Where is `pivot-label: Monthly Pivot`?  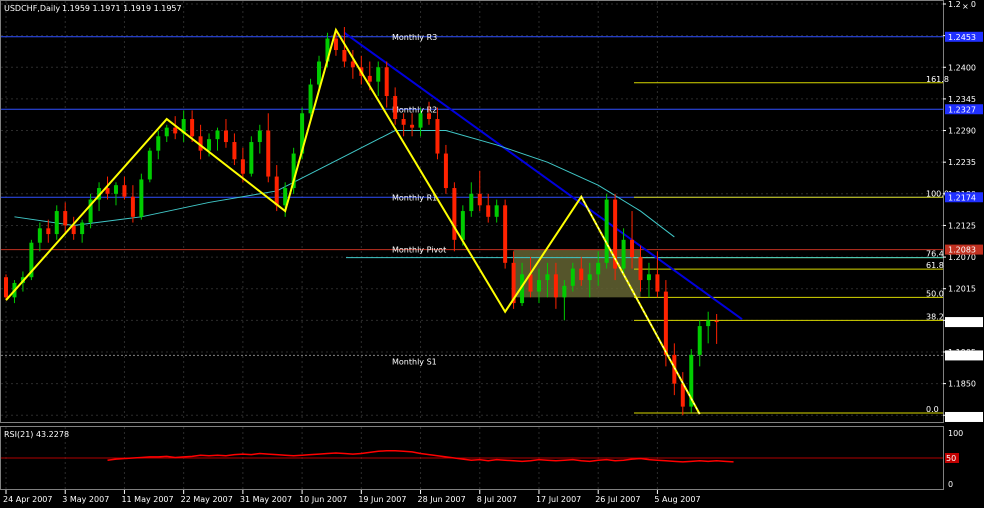
pivot-label: Monthly Pivot is located at coordinates (419, 250).